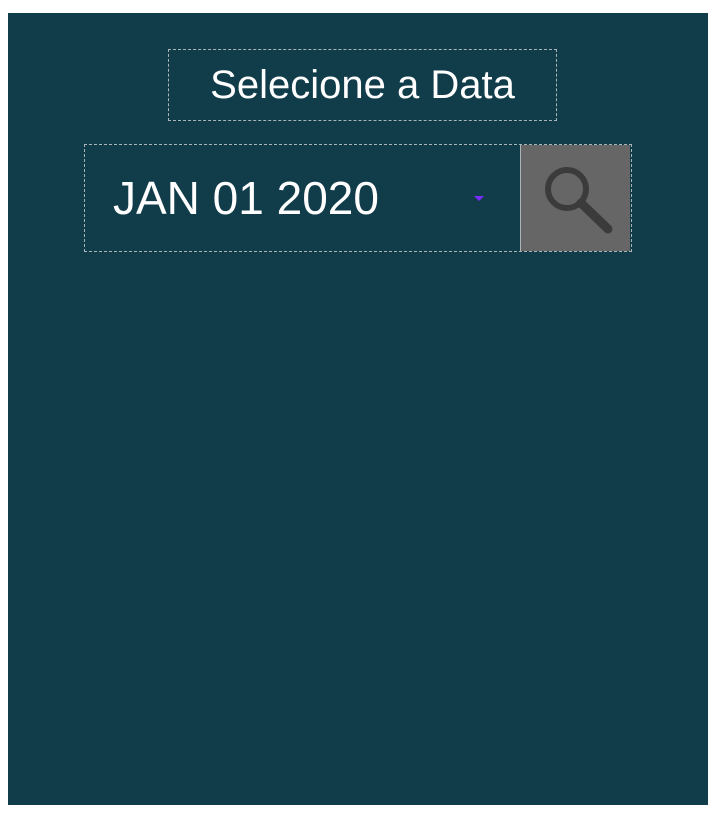 The image size is (716, 819). I want to click on date-dropdown: JAN 01 2020, so click(302, 198).